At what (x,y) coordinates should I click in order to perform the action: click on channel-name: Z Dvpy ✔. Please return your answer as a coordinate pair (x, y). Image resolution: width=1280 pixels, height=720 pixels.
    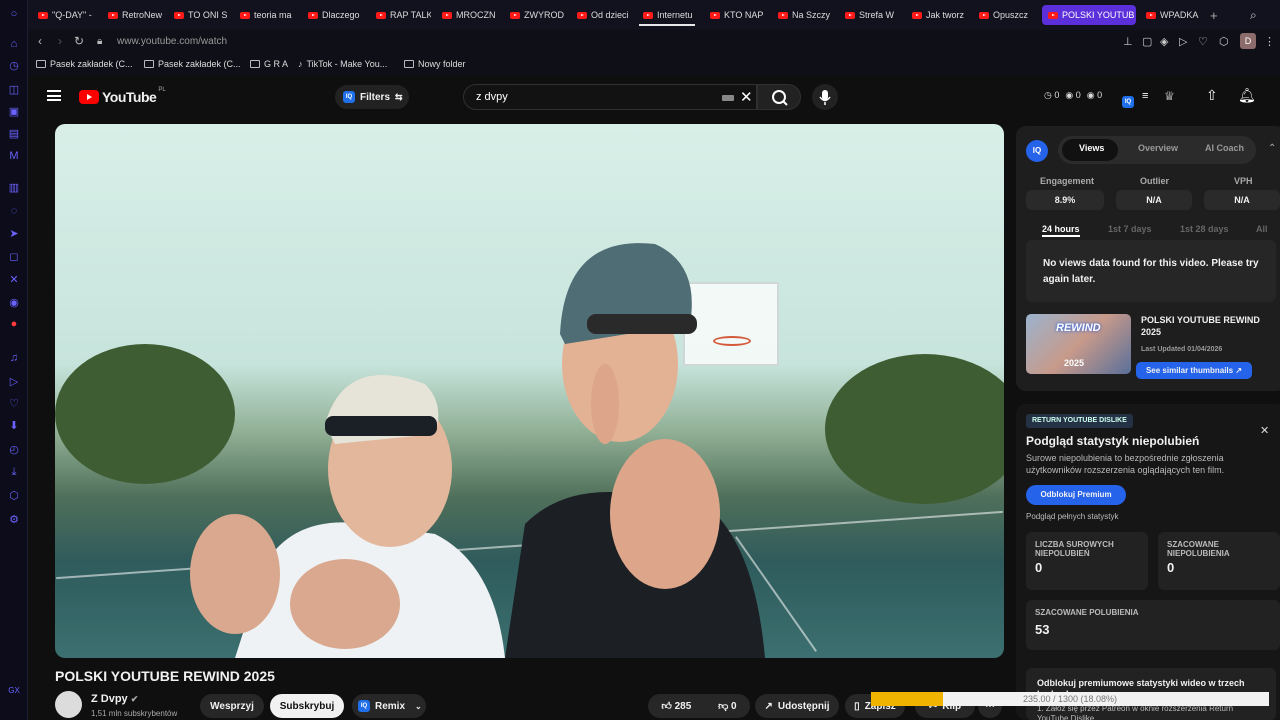
    Looking at the image, I should click on (114, 699).